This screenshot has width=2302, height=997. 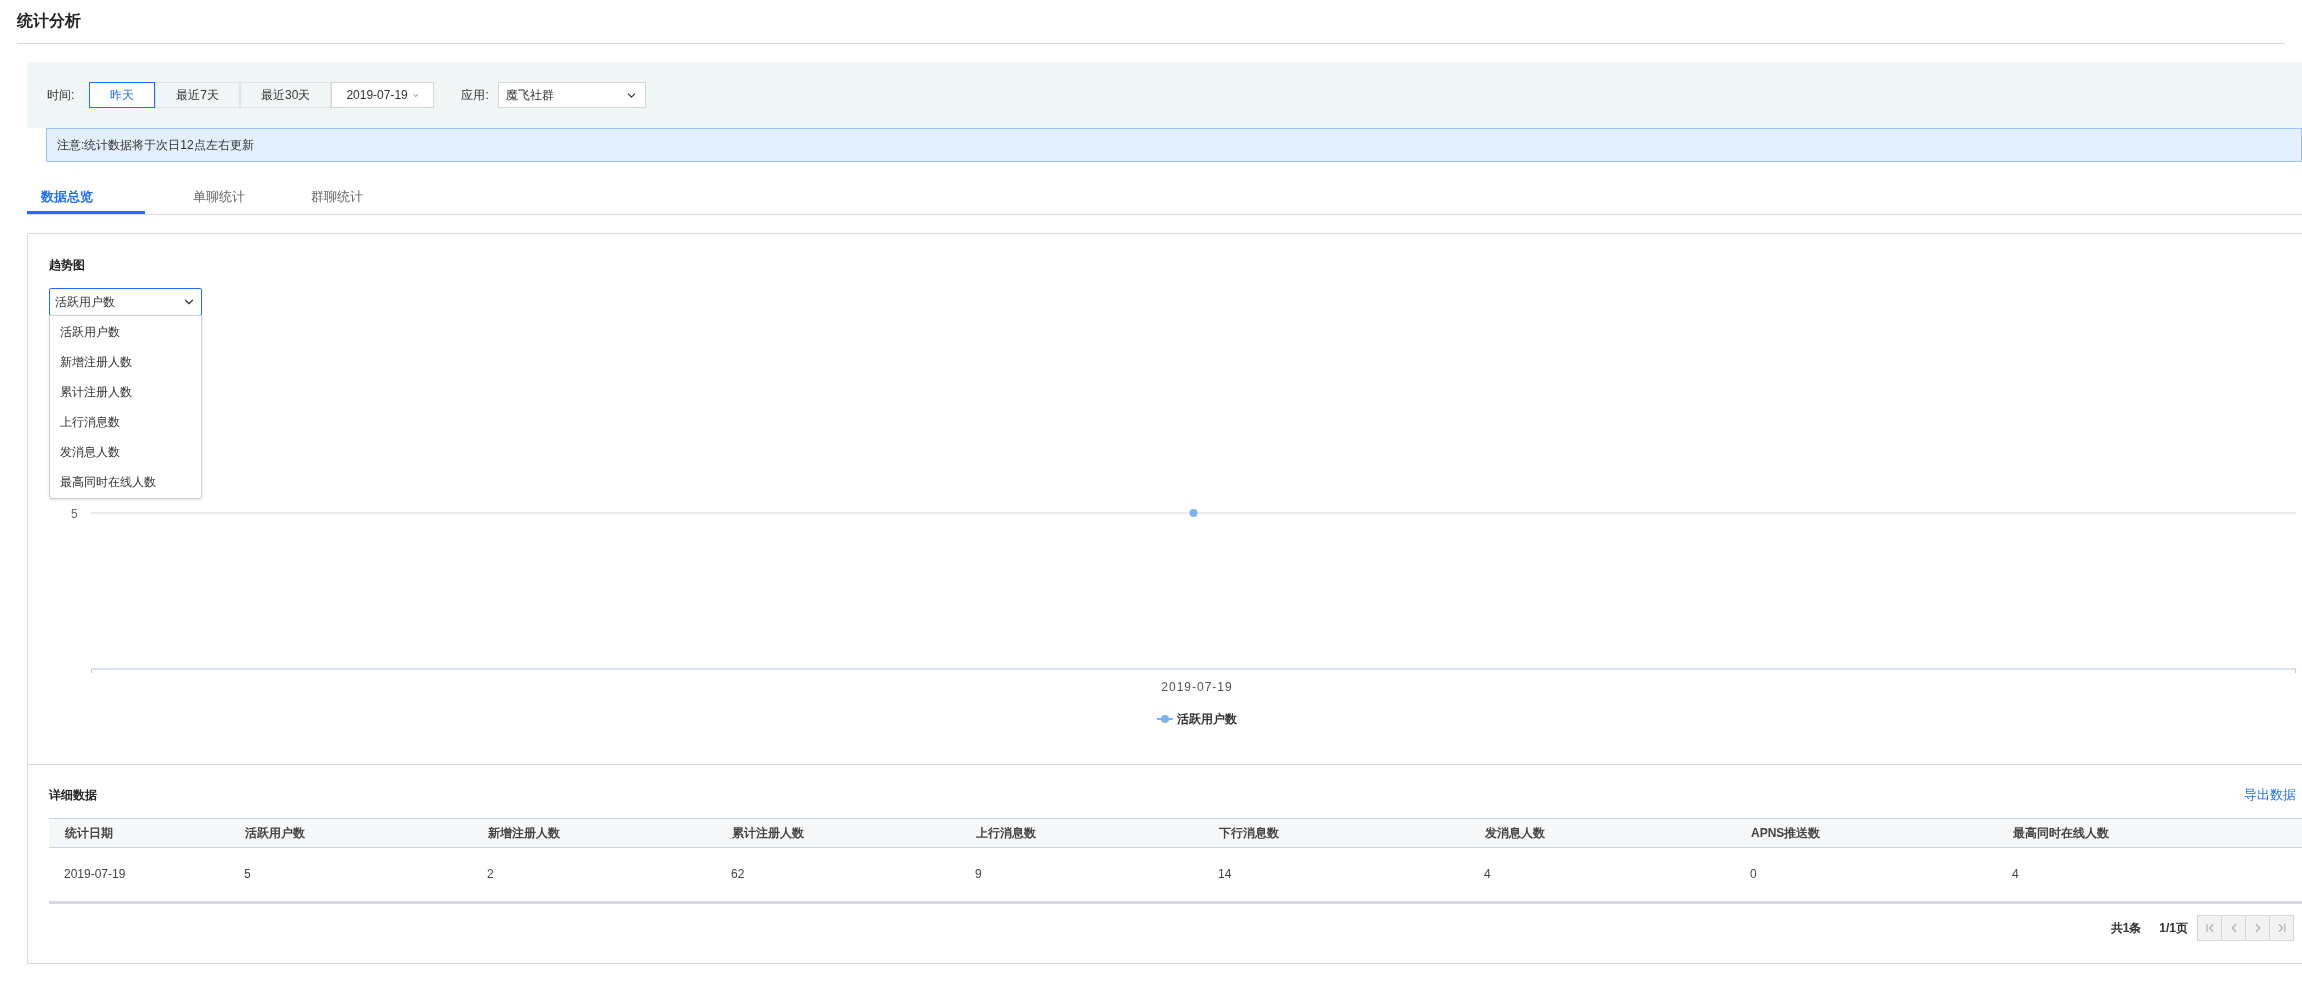 I want to click on column-header: 统计日期, so click(x=89, y=833).